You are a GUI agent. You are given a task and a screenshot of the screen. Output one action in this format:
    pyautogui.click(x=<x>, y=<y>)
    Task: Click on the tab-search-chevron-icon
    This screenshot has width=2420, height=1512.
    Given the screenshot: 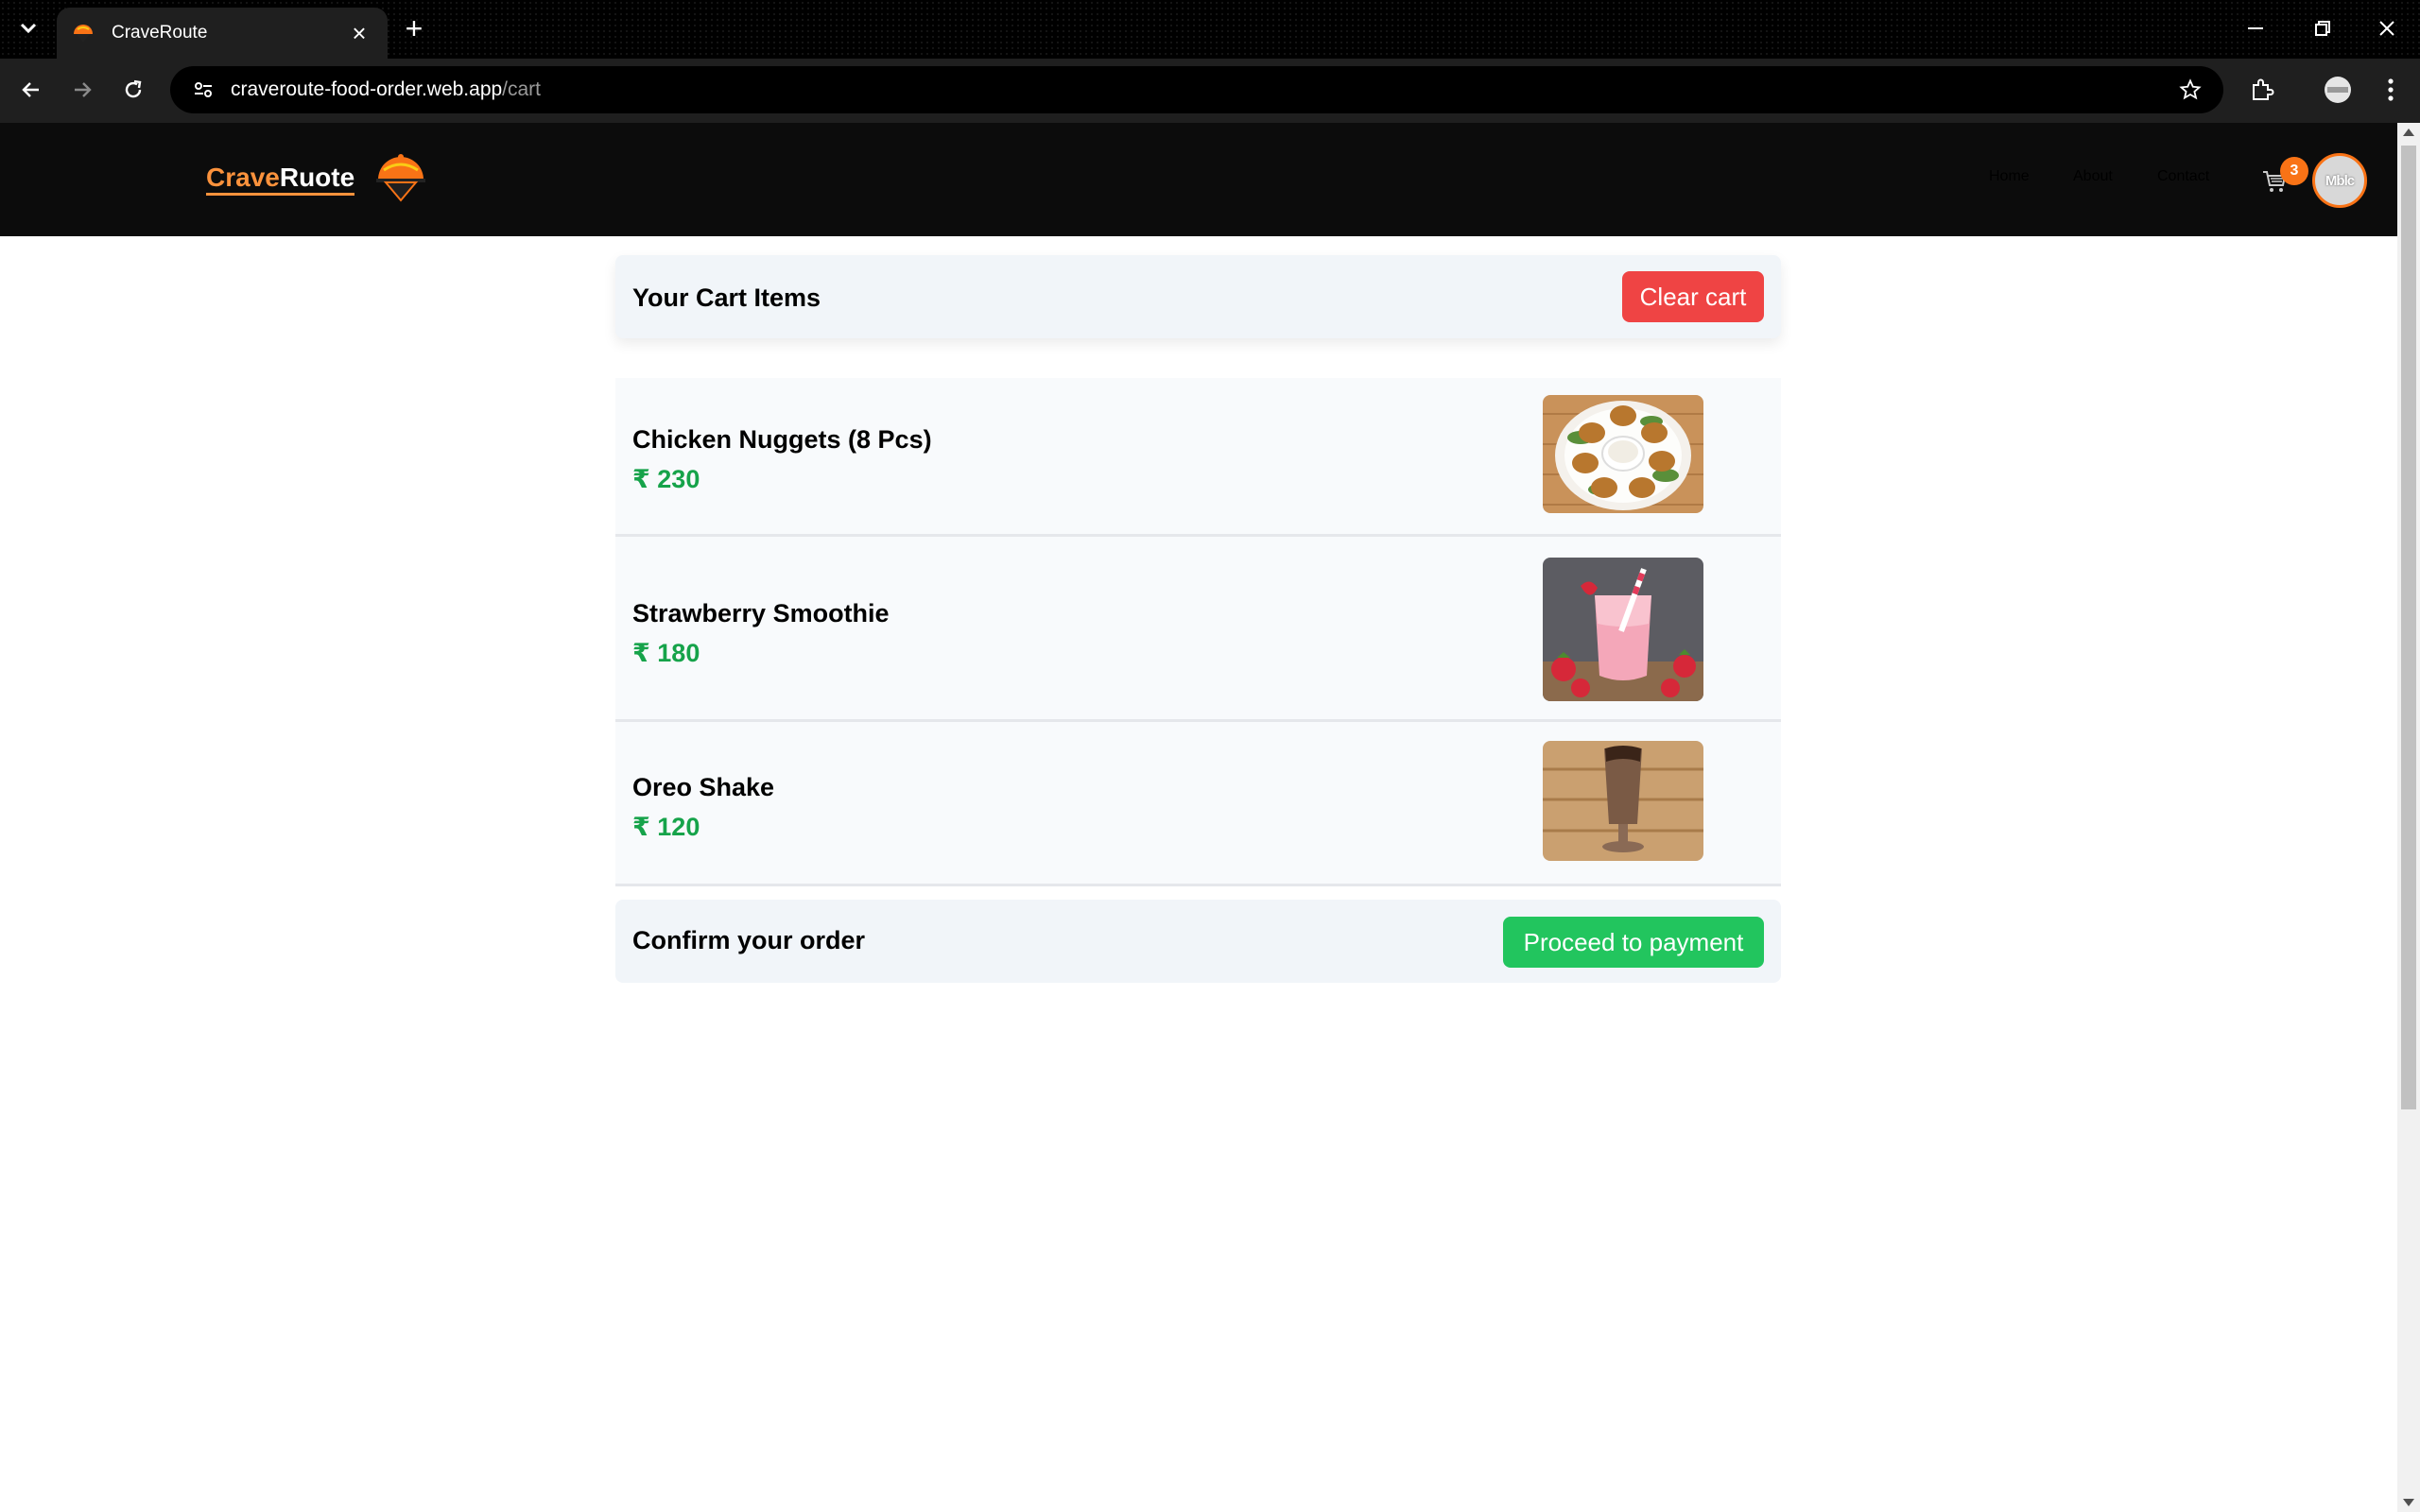 What is the action you would take?
    pyautogui.click(x=28, y=28)
    